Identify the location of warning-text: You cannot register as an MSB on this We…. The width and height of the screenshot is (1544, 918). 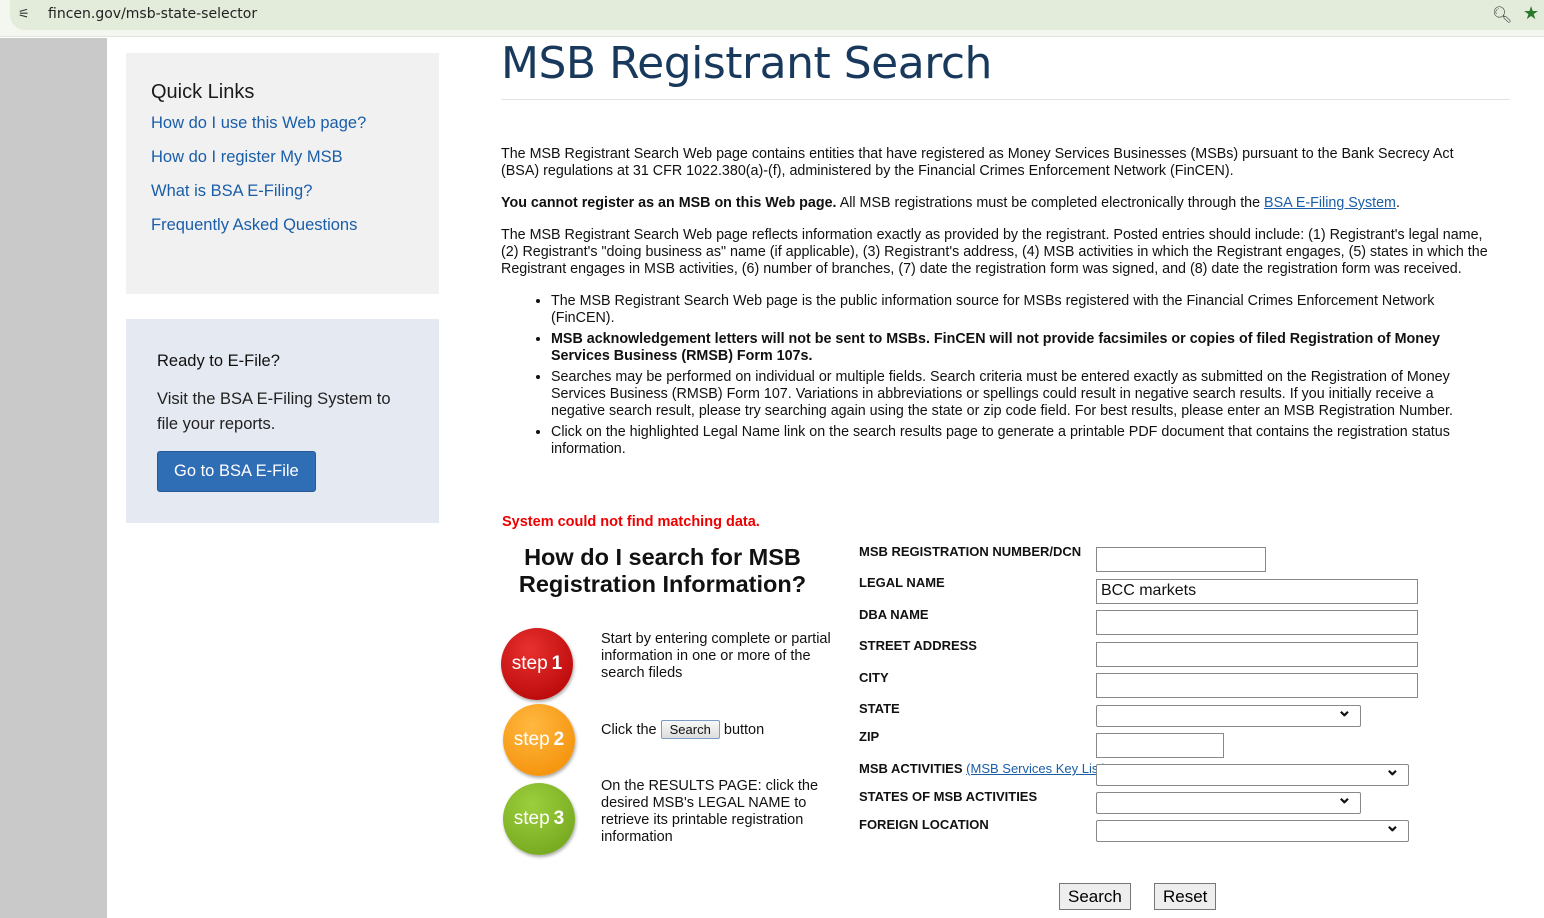
(996, 203).